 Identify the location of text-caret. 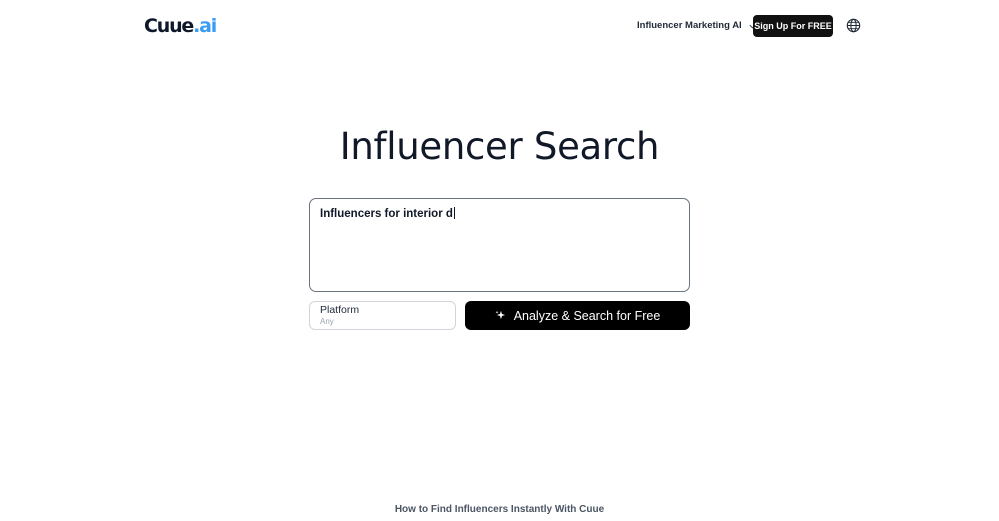
(454, 213).